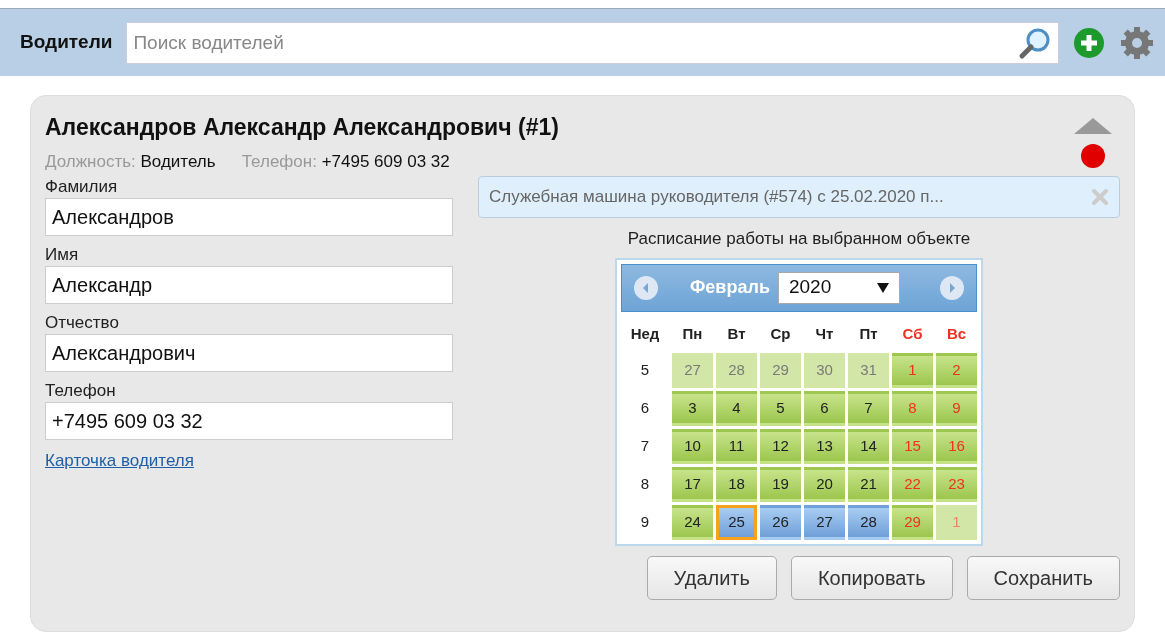  Describe the element at coordinates (868, 522) in the screenshot. I see `calendar-day: 28` at that location.